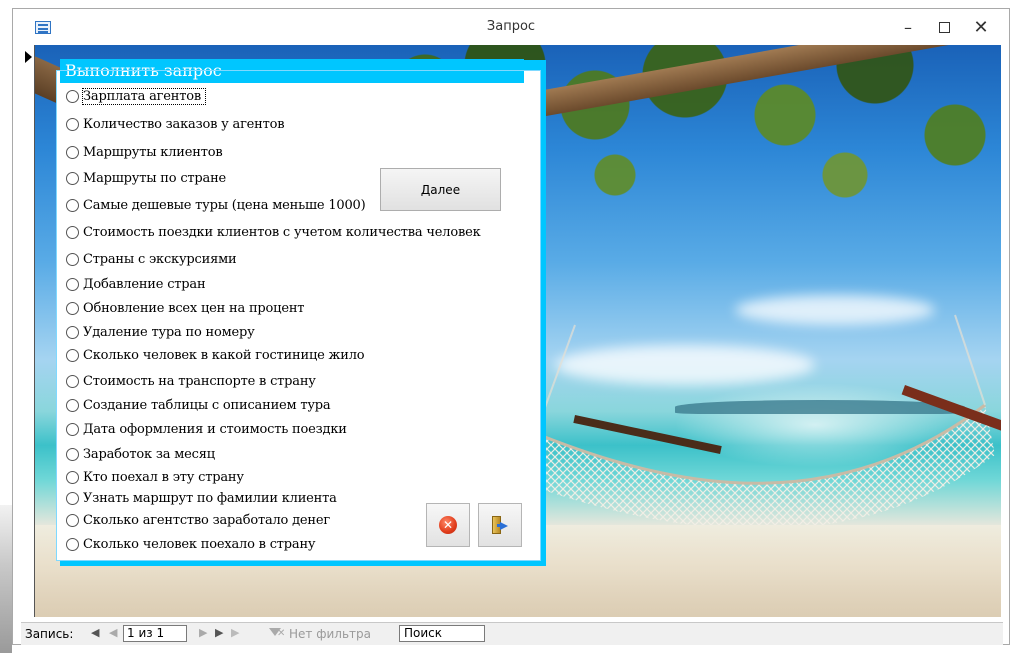 This screenshot has height=653, width=1017. What do you see at coordinates (281, 633) in the screenshot?
I see `filter-clear-icon: ✕` at bounding box center [281, 633].